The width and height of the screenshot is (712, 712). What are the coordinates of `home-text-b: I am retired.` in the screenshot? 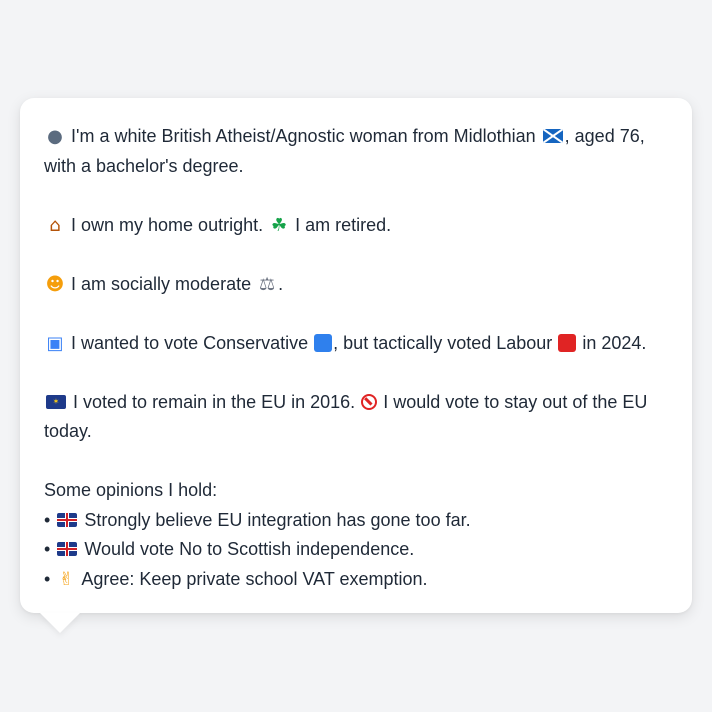 It's located at (343, 224).